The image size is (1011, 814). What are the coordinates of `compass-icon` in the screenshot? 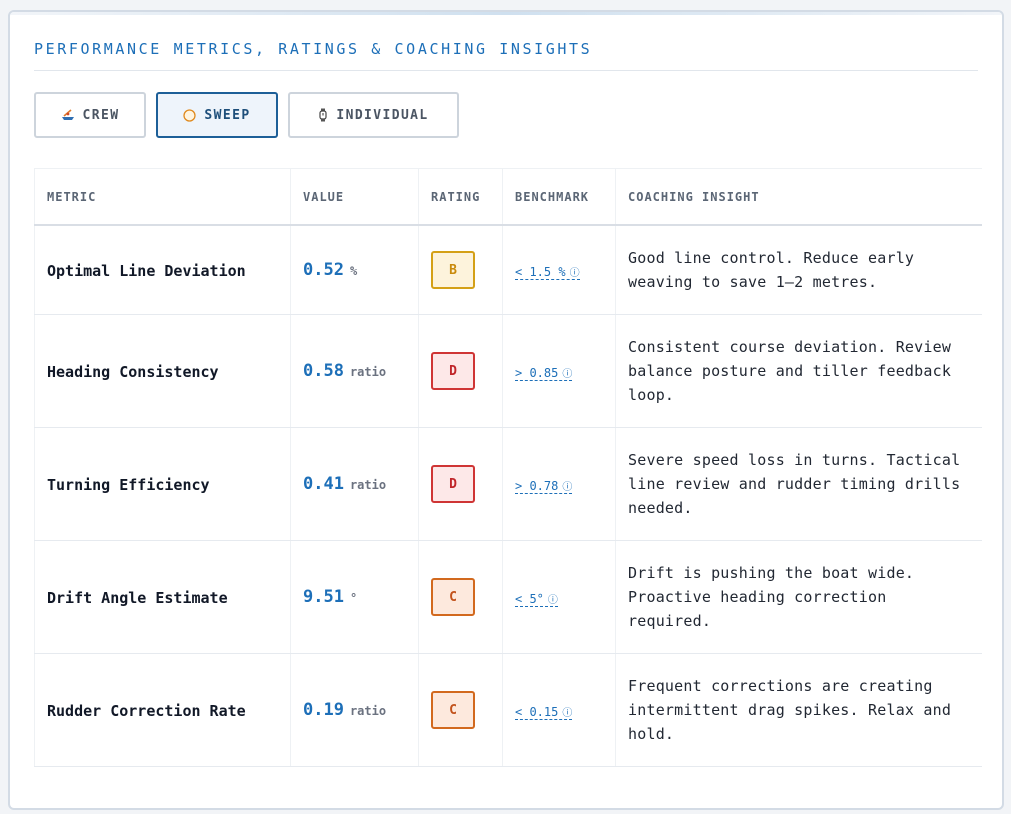 It's located at (190, 115).